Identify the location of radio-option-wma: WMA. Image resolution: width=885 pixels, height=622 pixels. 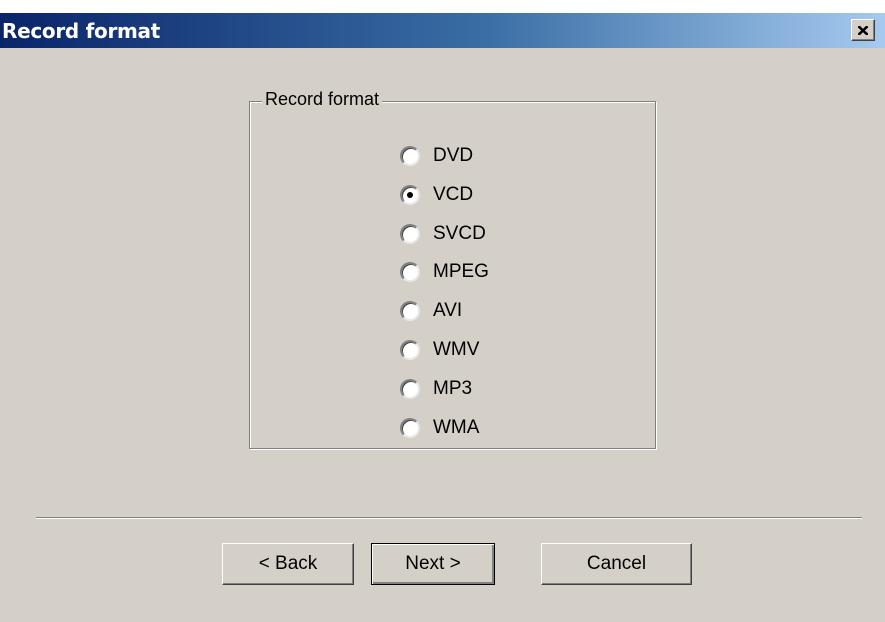
(439, 428).